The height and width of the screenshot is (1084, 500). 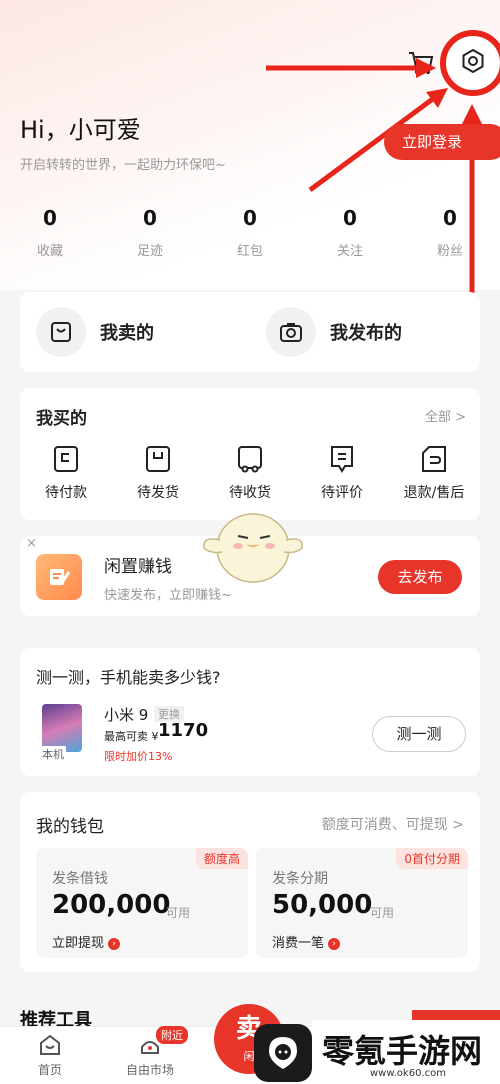 I want to click on subtitle: 开启转转的世界，一起助力环保吧~, so click(x=123, y=165).